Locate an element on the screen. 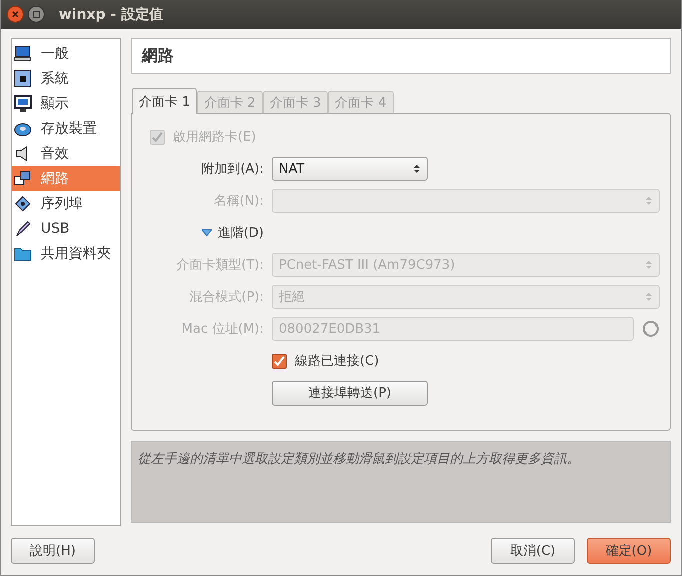  field-label: 混合模式(P): is located at coordinates (226, 297).